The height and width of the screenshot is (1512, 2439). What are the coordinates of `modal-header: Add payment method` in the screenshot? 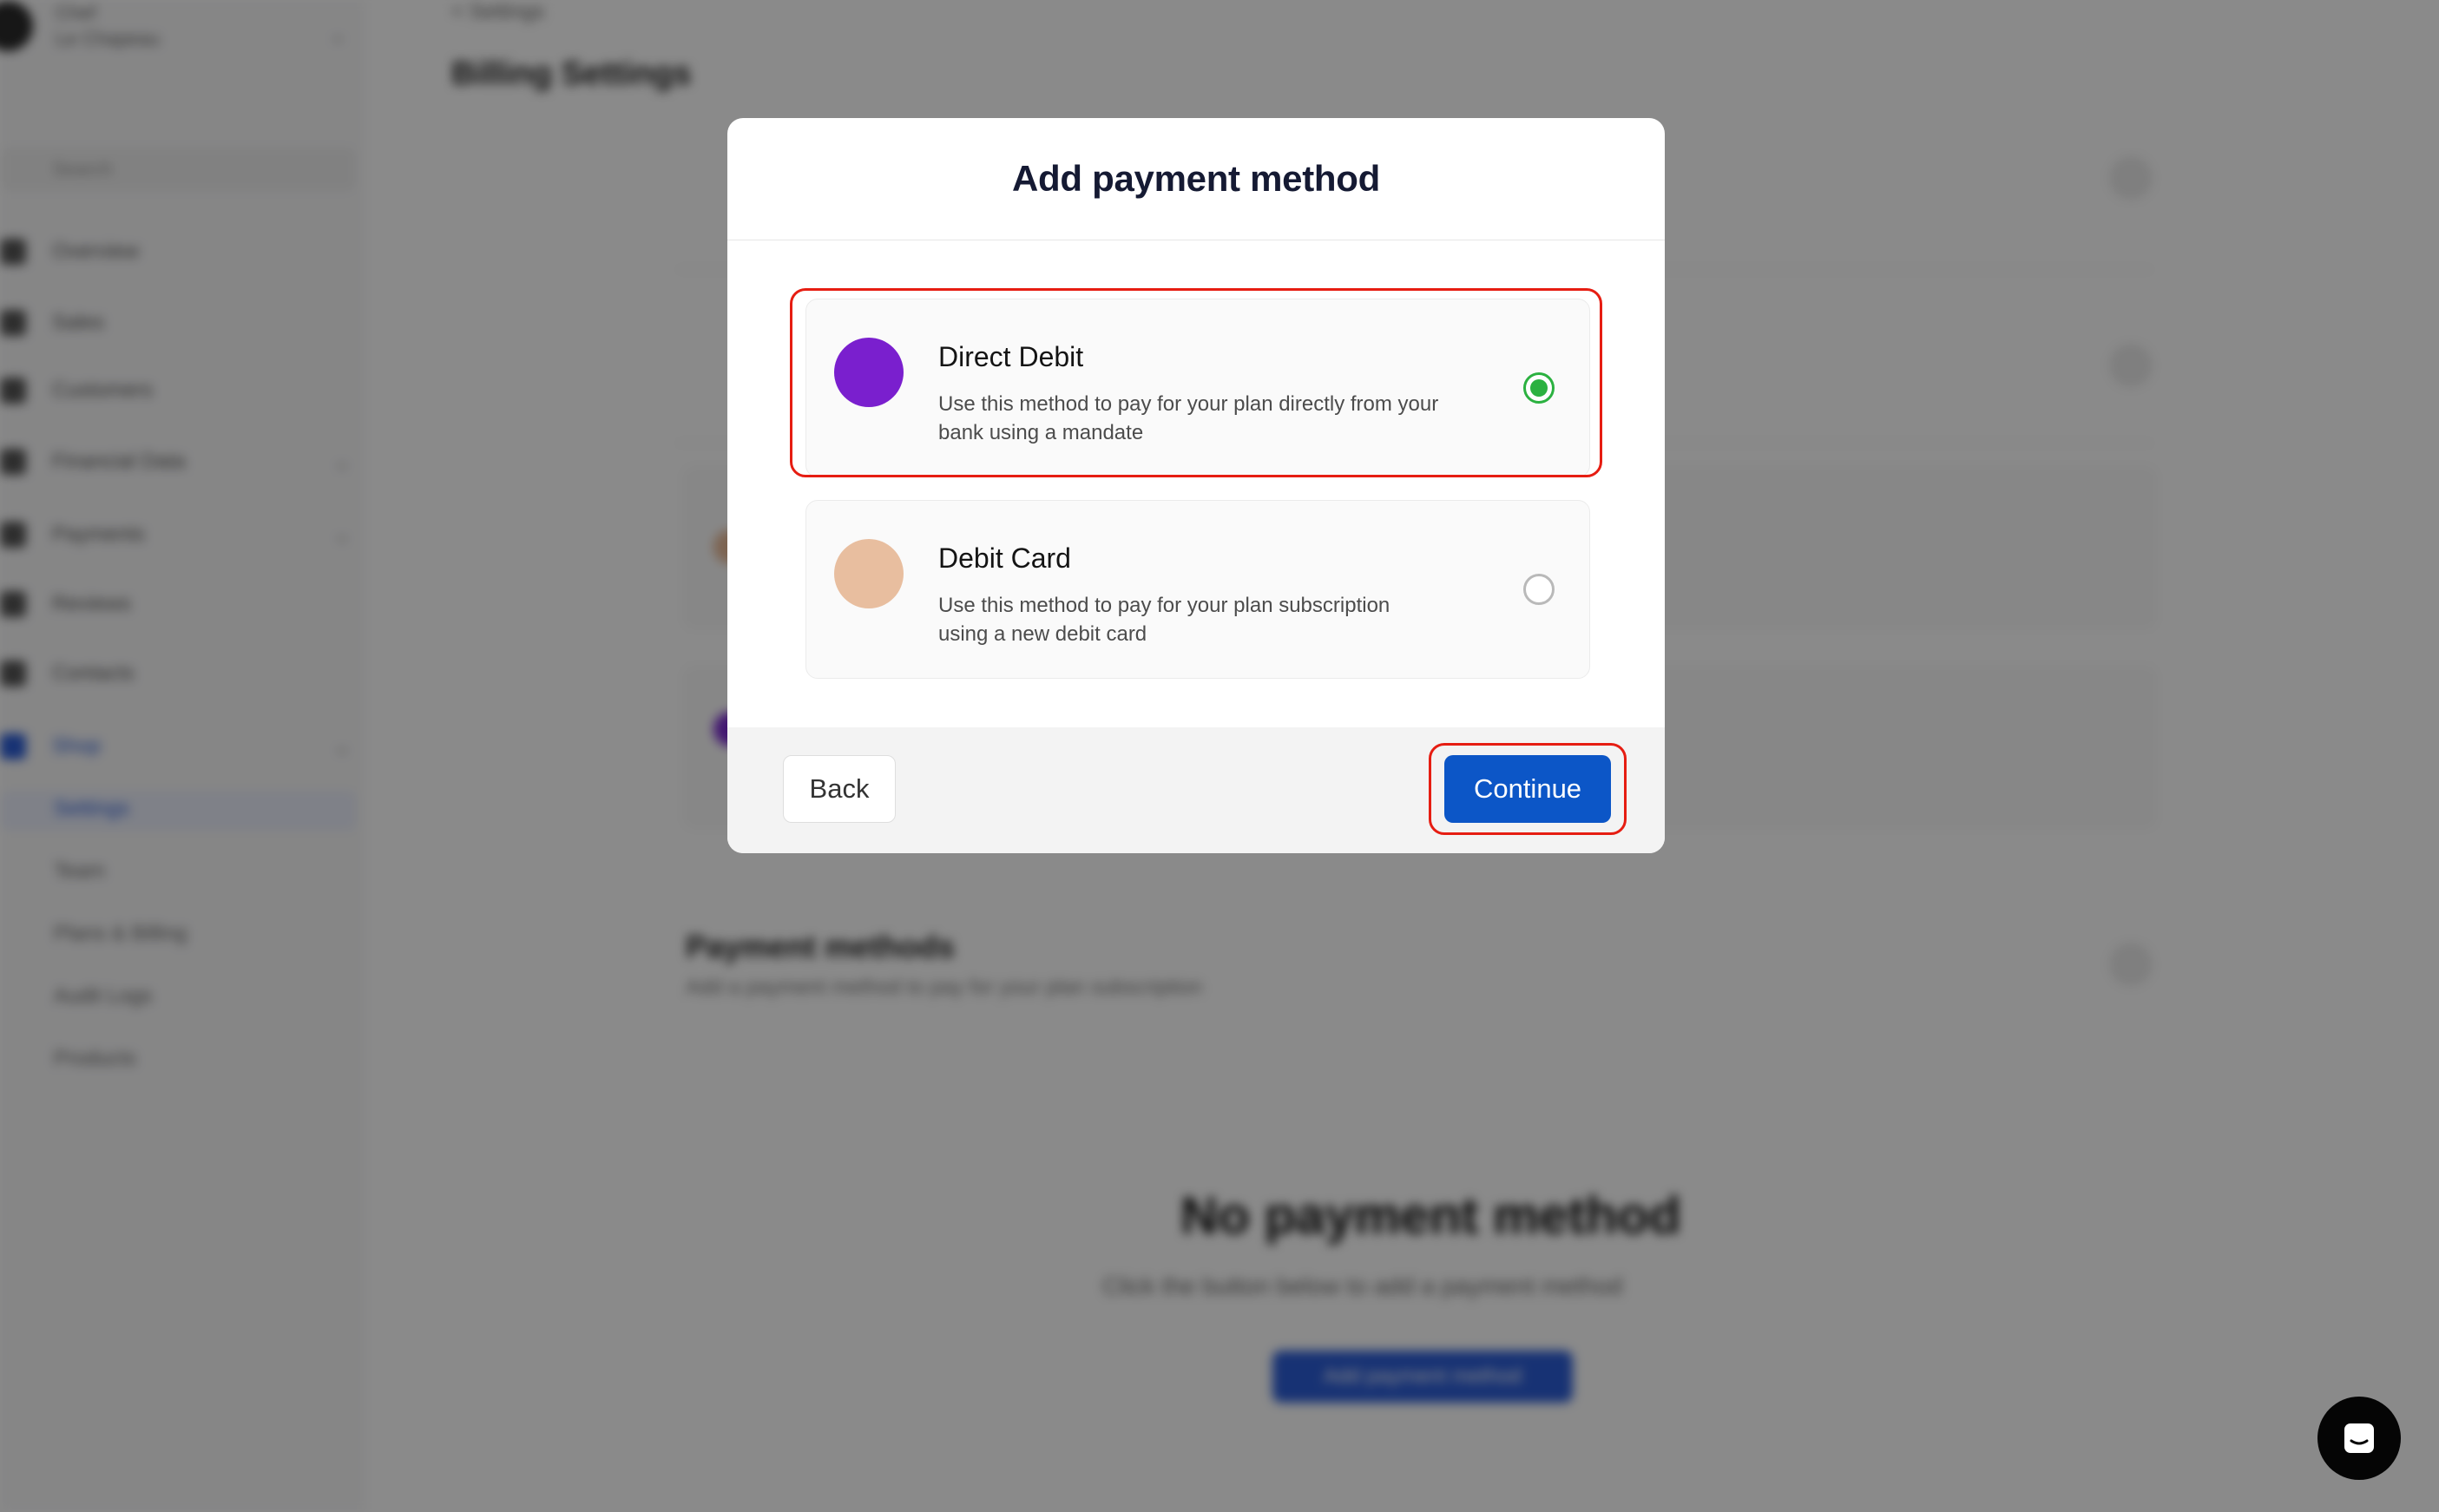 It's located at (1196, 179).